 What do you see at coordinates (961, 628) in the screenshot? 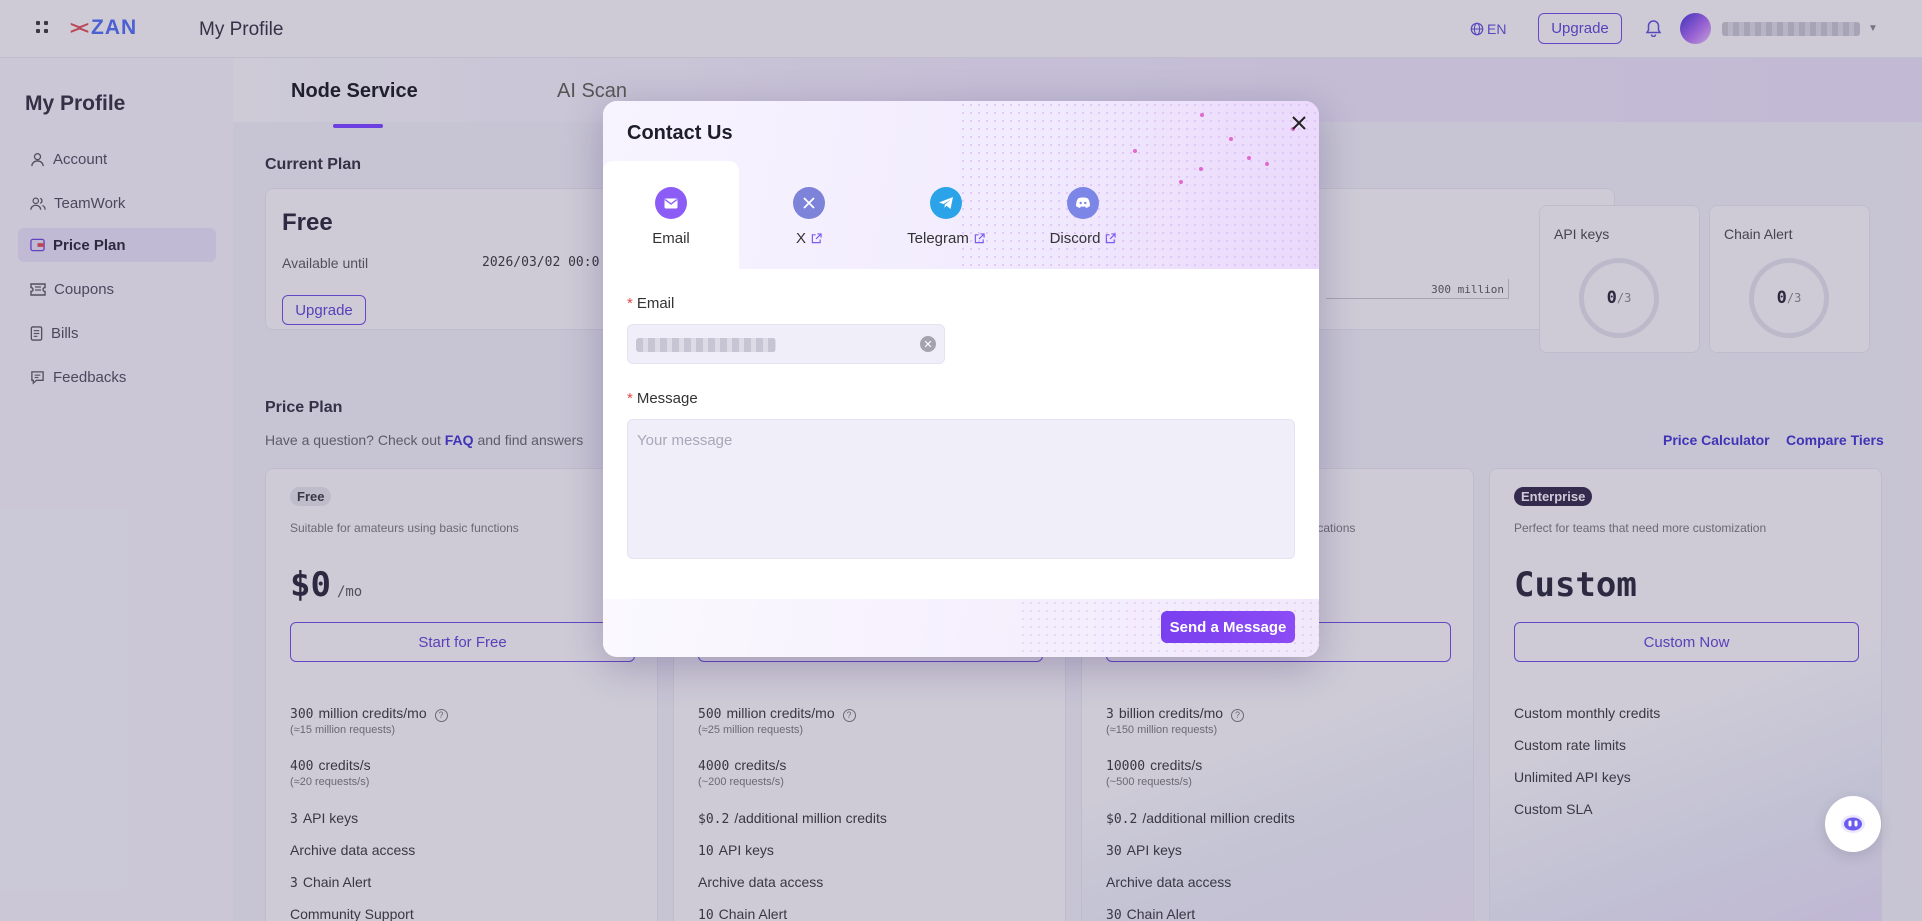
I see `modal-footer: Send a Message` at bounding box center [961, 628].